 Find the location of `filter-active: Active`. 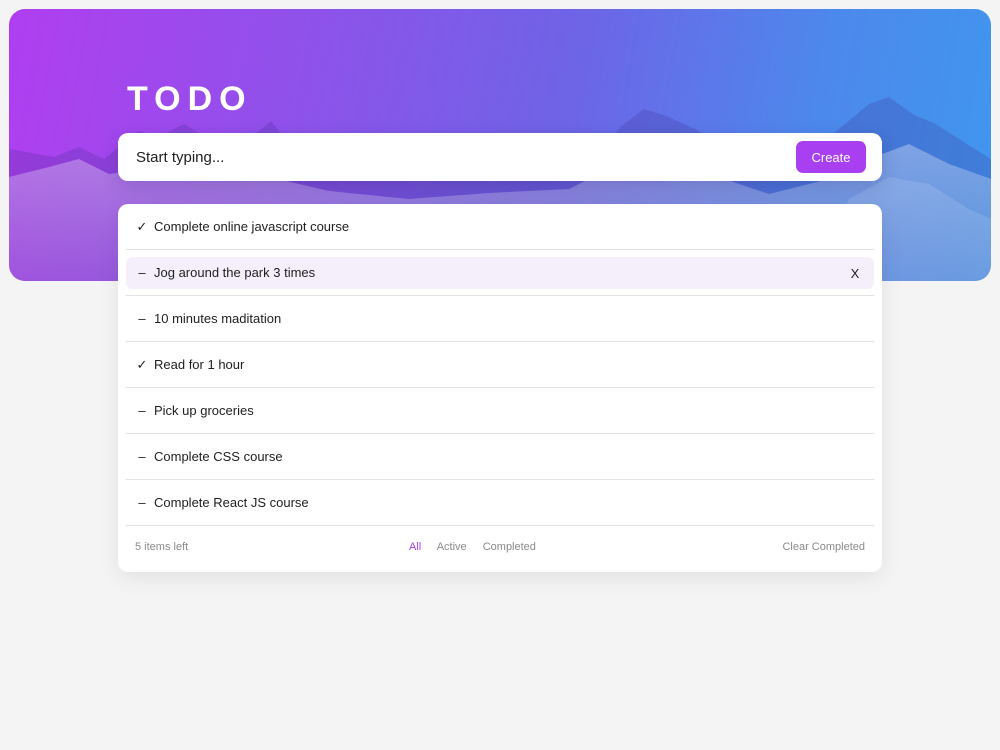

filter-active: Active is located at coordinates (452, 547).